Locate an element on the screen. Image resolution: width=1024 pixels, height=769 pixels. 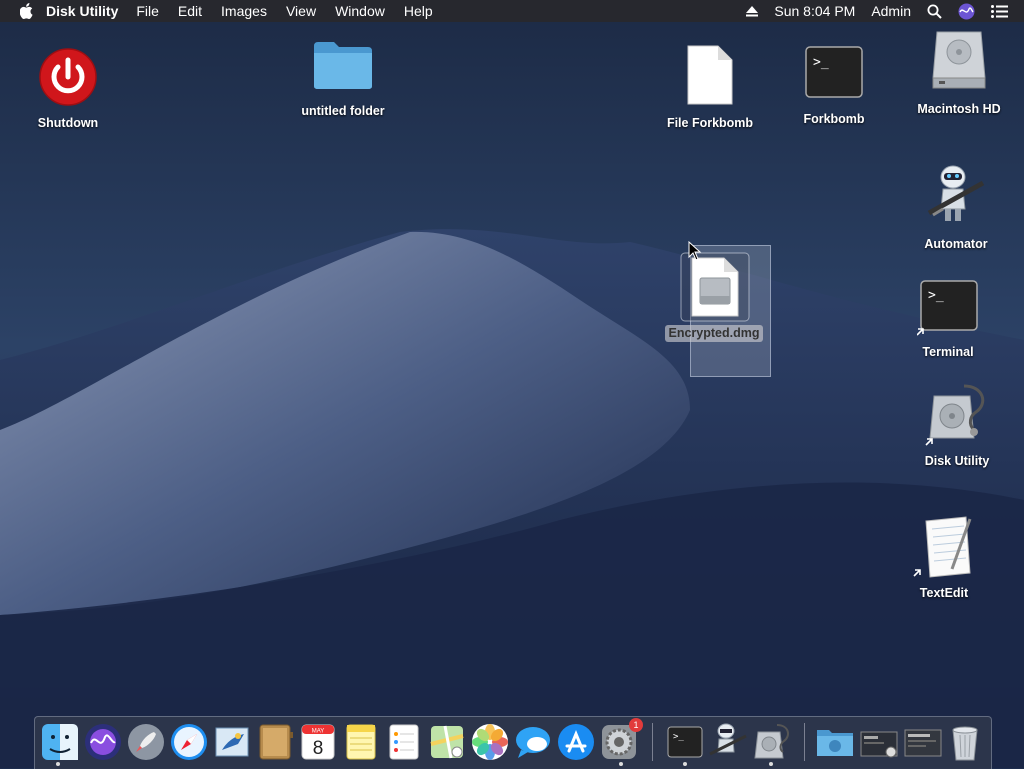
app-store-icon is located at coordinates (576, 742).